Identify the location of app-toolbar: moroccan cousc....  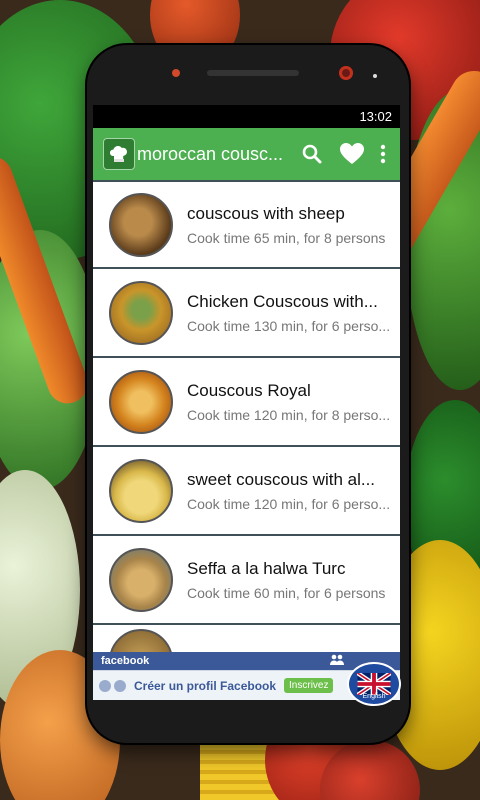
(246, 154).